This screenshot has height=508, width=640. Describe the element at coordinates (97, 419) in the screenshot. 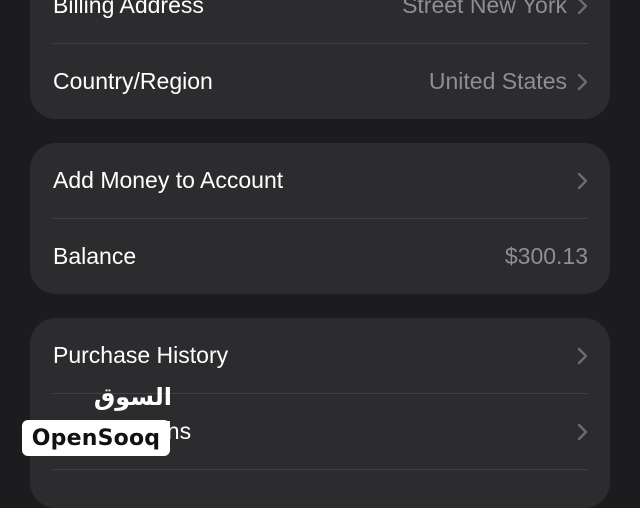

I see `opensooq-watermark: السوق المفتوح OpenSooq` at that location.